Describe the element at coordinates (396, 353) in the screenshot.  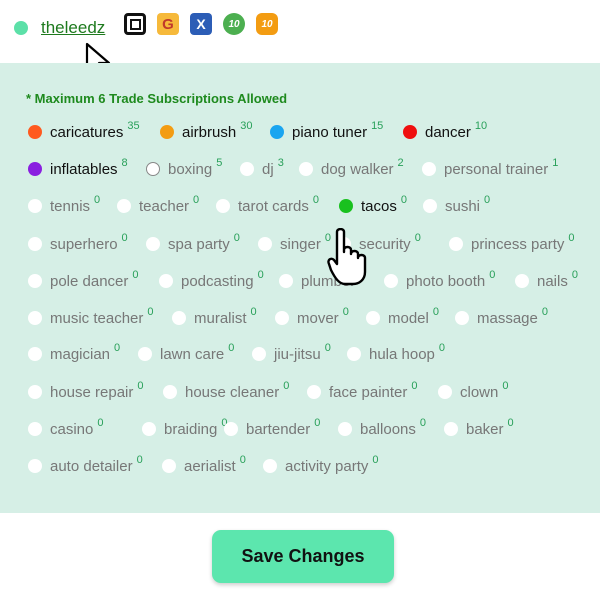
I see `trade-option: hula hoop 0` at that location.